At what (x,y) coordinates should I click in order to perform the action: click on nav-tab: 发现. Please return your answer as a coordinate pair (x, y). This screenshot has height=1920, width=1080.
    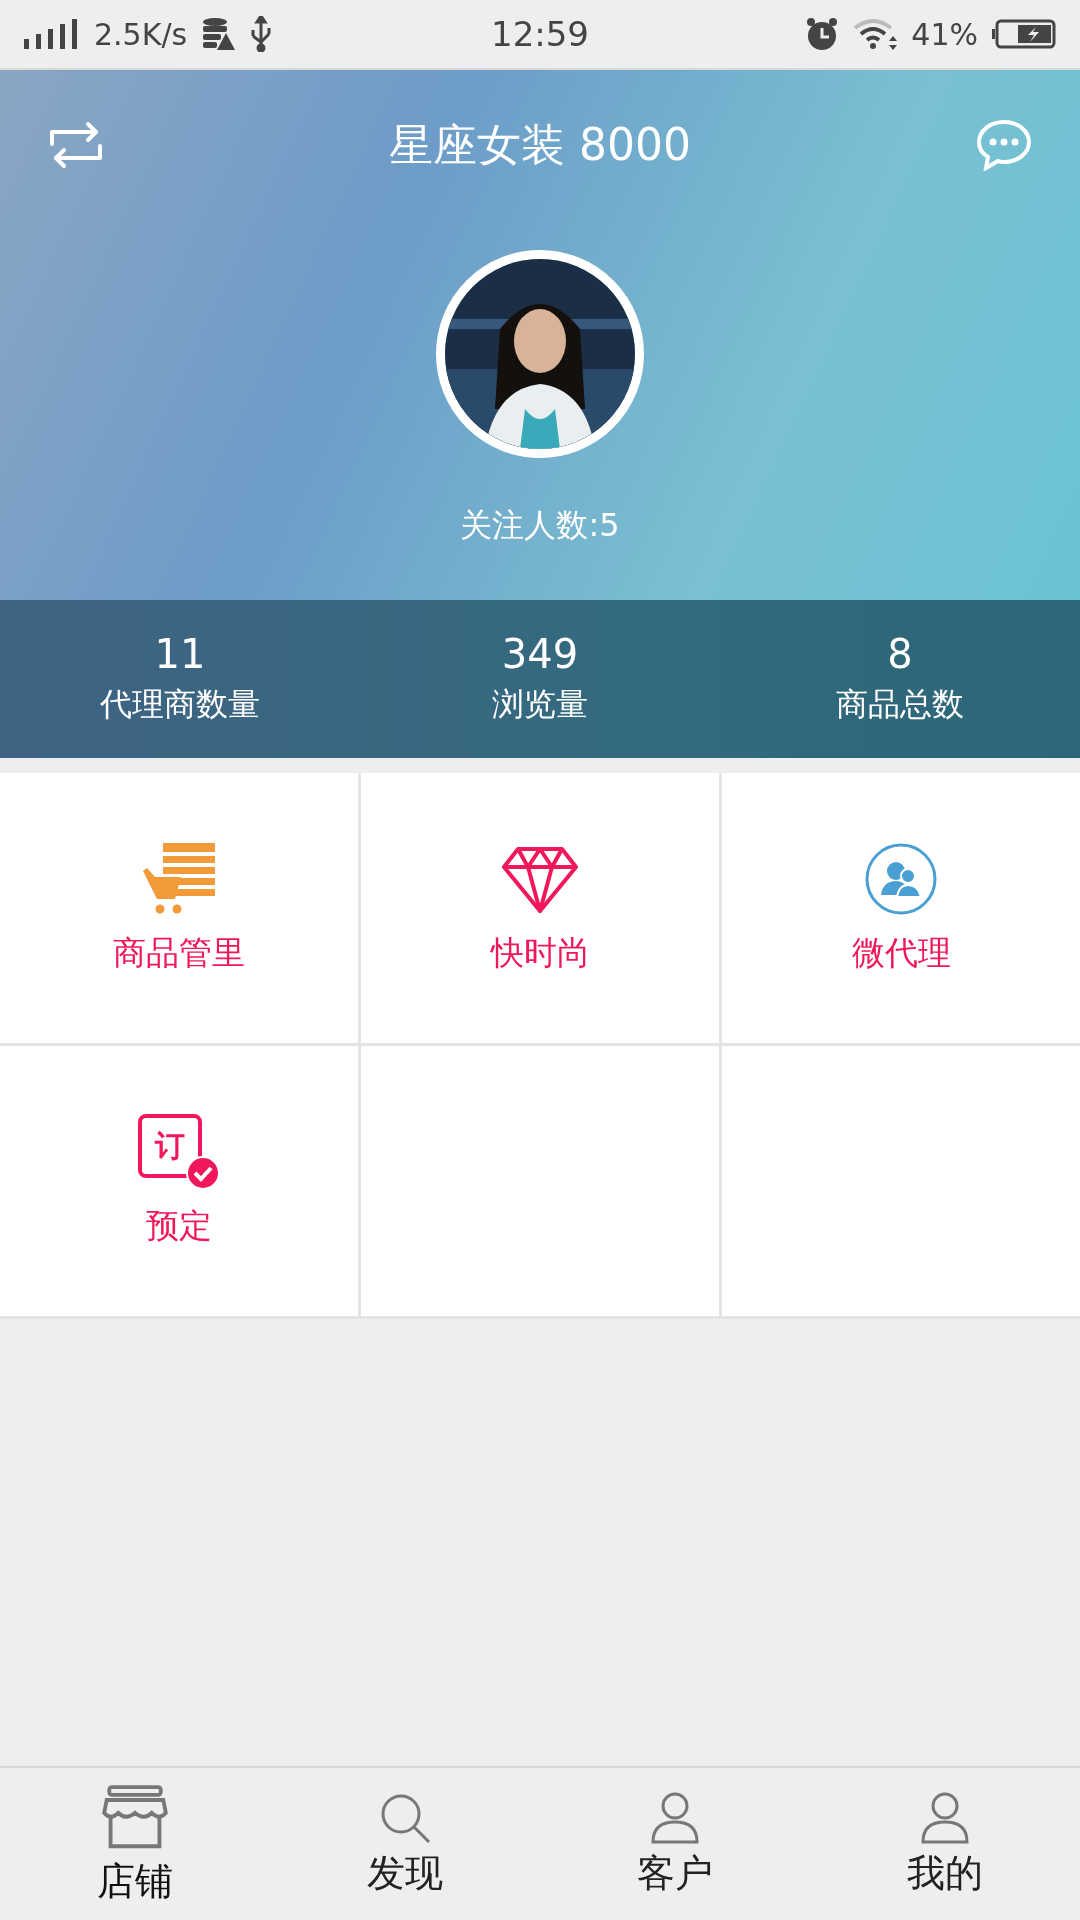
    Looking at the image, I should click on (405, 1844).